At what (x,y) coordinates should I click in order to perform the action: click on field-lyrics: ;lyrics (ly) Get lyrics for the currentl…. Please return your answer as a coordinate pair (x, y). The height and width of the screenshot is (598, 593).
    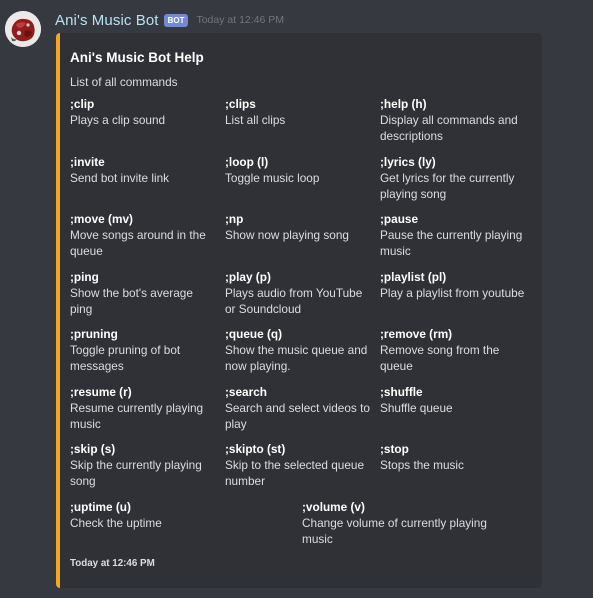
    Looking at the image, I should click on (457, 178).